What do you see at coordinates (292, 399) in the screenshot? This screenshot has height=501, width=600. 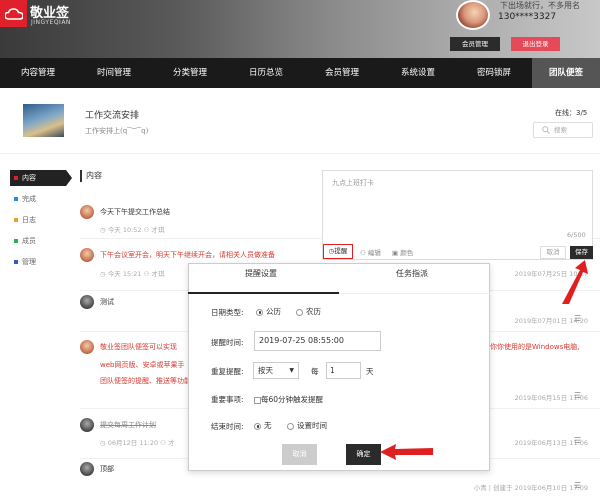 I see `important-option-label: 每60分钟触发提醒` at bounding box center [292, 399].